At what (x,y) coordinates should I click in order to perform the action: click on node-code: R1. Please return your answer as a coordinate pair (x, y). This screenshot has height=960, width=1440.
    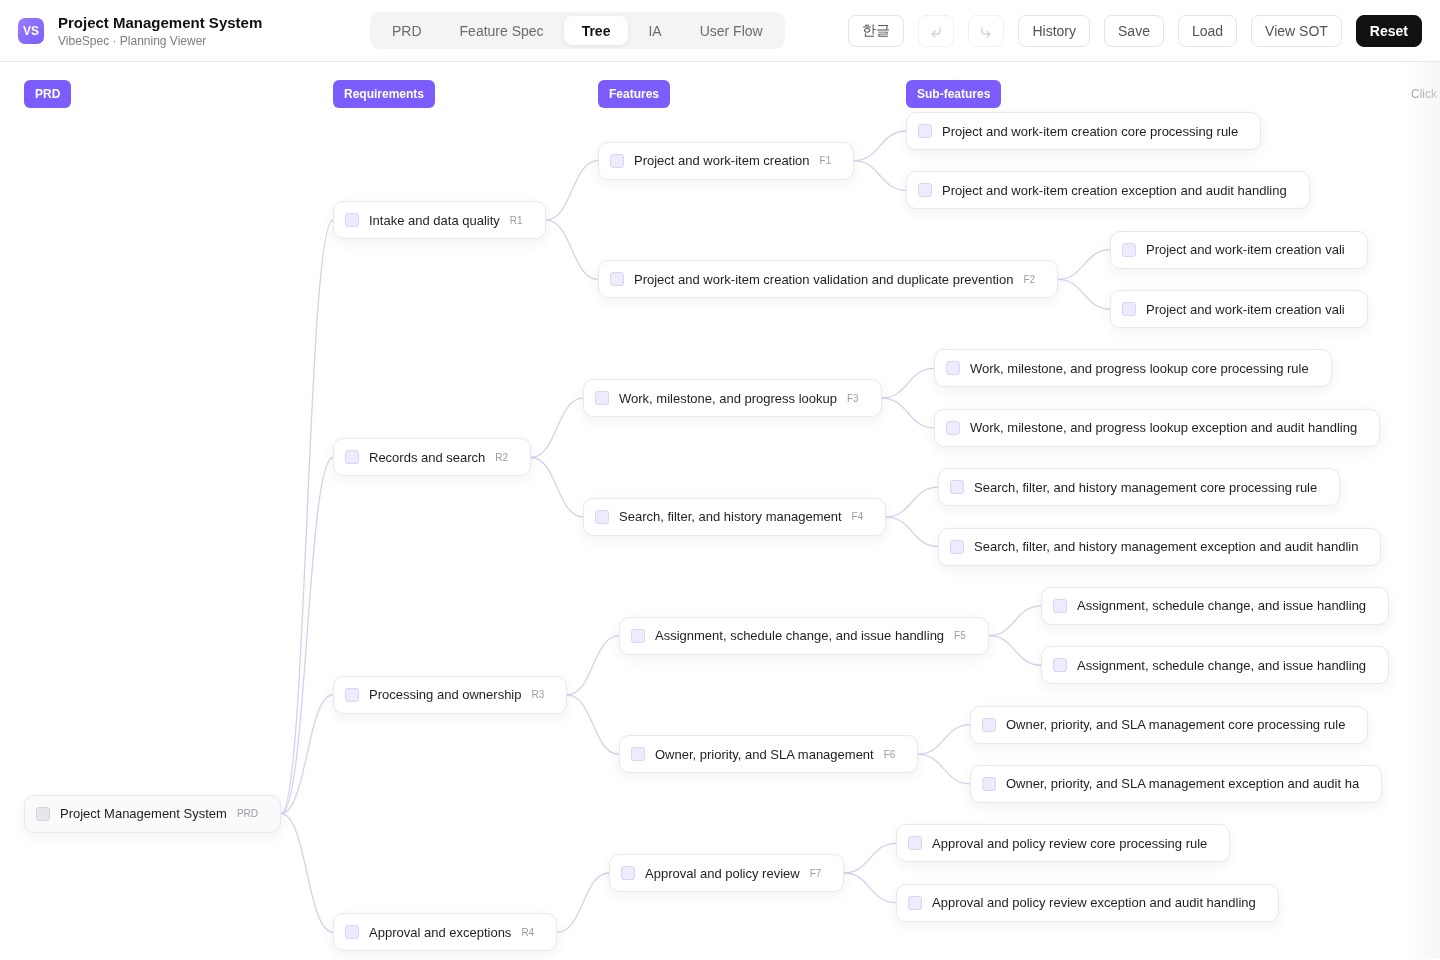
    Looking at the image, I should click on (516, 220).